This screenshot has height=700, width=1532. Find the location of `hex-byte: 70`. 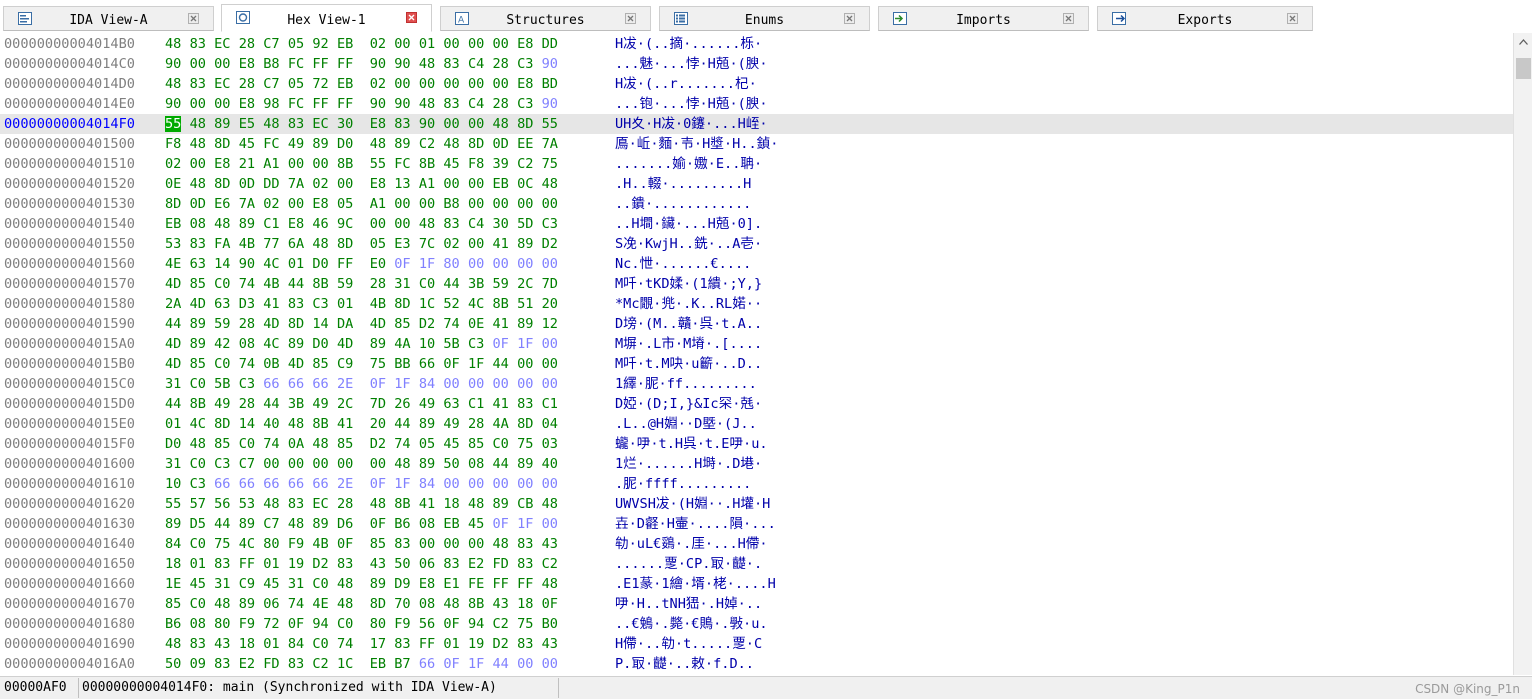

hex-byte: 70 is located at coordinates (402, 604).